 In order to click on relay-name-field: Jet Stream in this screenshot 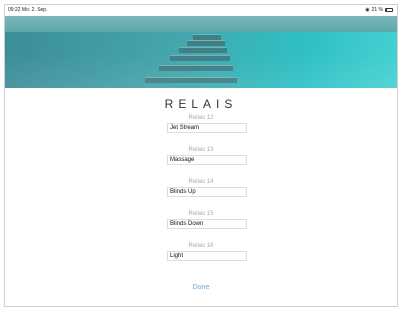, I will do `click(207, 128)`.